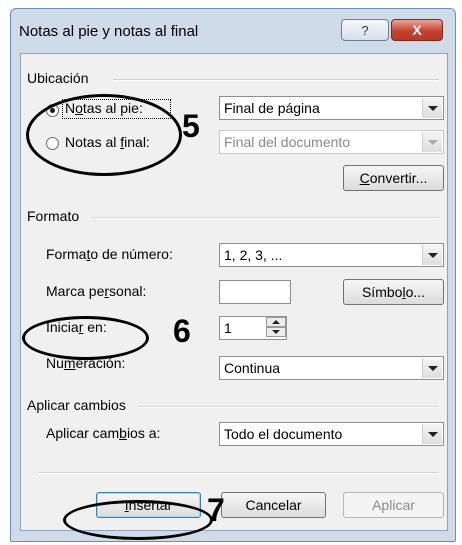 The image size is (462, 545). What do you see at coordinates (331, 108) in the screenshot?
I see `select-notas-pie: Final de página` at bounding box center [331, 108].